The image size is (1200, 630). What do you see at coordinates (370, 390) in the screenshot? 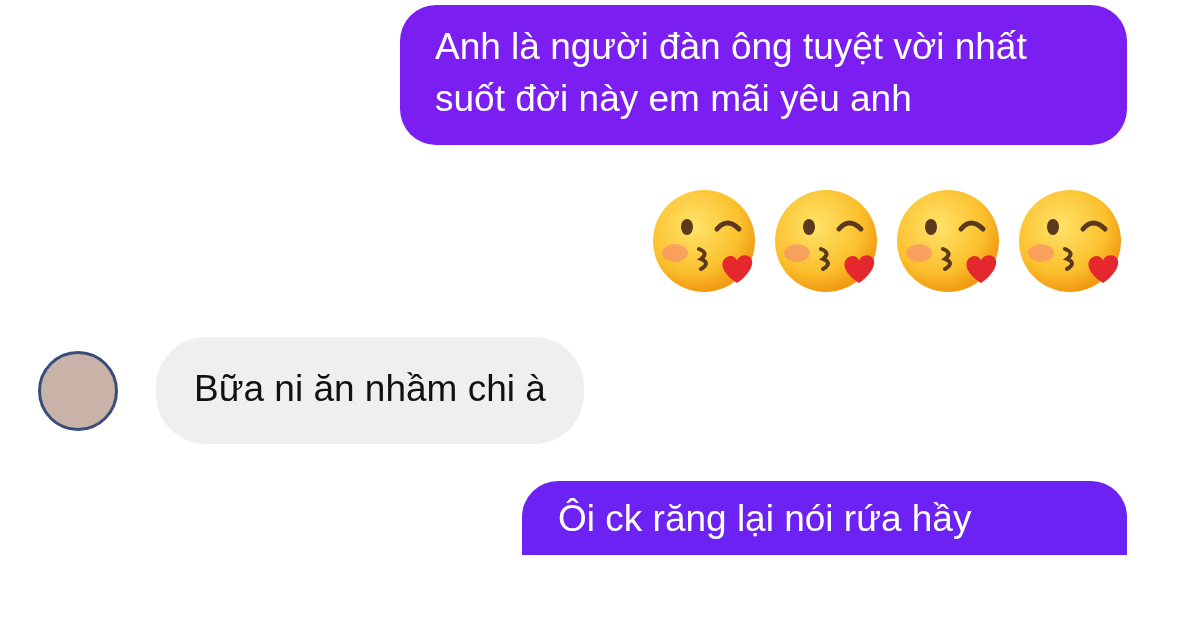
I see `received-message: Bữa ni ăn nhầm chi à` at bounding box center [370, 390].